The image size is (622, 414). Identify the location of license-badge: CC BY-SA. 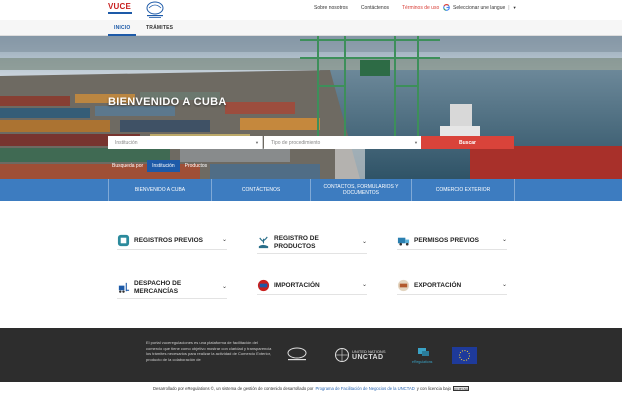
(460, 388).